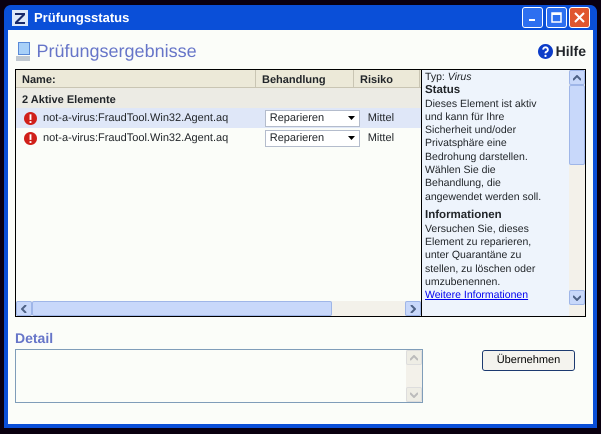 The height and width of the screenshot is (434, 601). I want to click on help-link: Hilfe, so click(571, 51).